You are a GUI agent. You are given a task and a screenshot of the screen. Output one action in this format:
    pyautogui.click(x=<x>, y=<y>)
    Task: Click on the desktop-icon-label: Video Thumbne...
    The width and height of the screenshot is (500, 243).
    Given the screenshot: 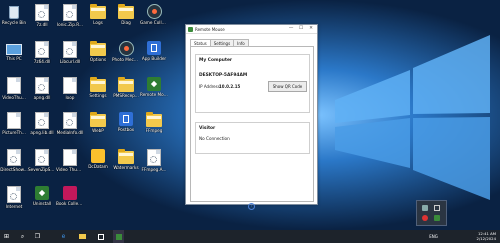 What is the action you would take?
    pyautogui.click(x=70, y=169)
    